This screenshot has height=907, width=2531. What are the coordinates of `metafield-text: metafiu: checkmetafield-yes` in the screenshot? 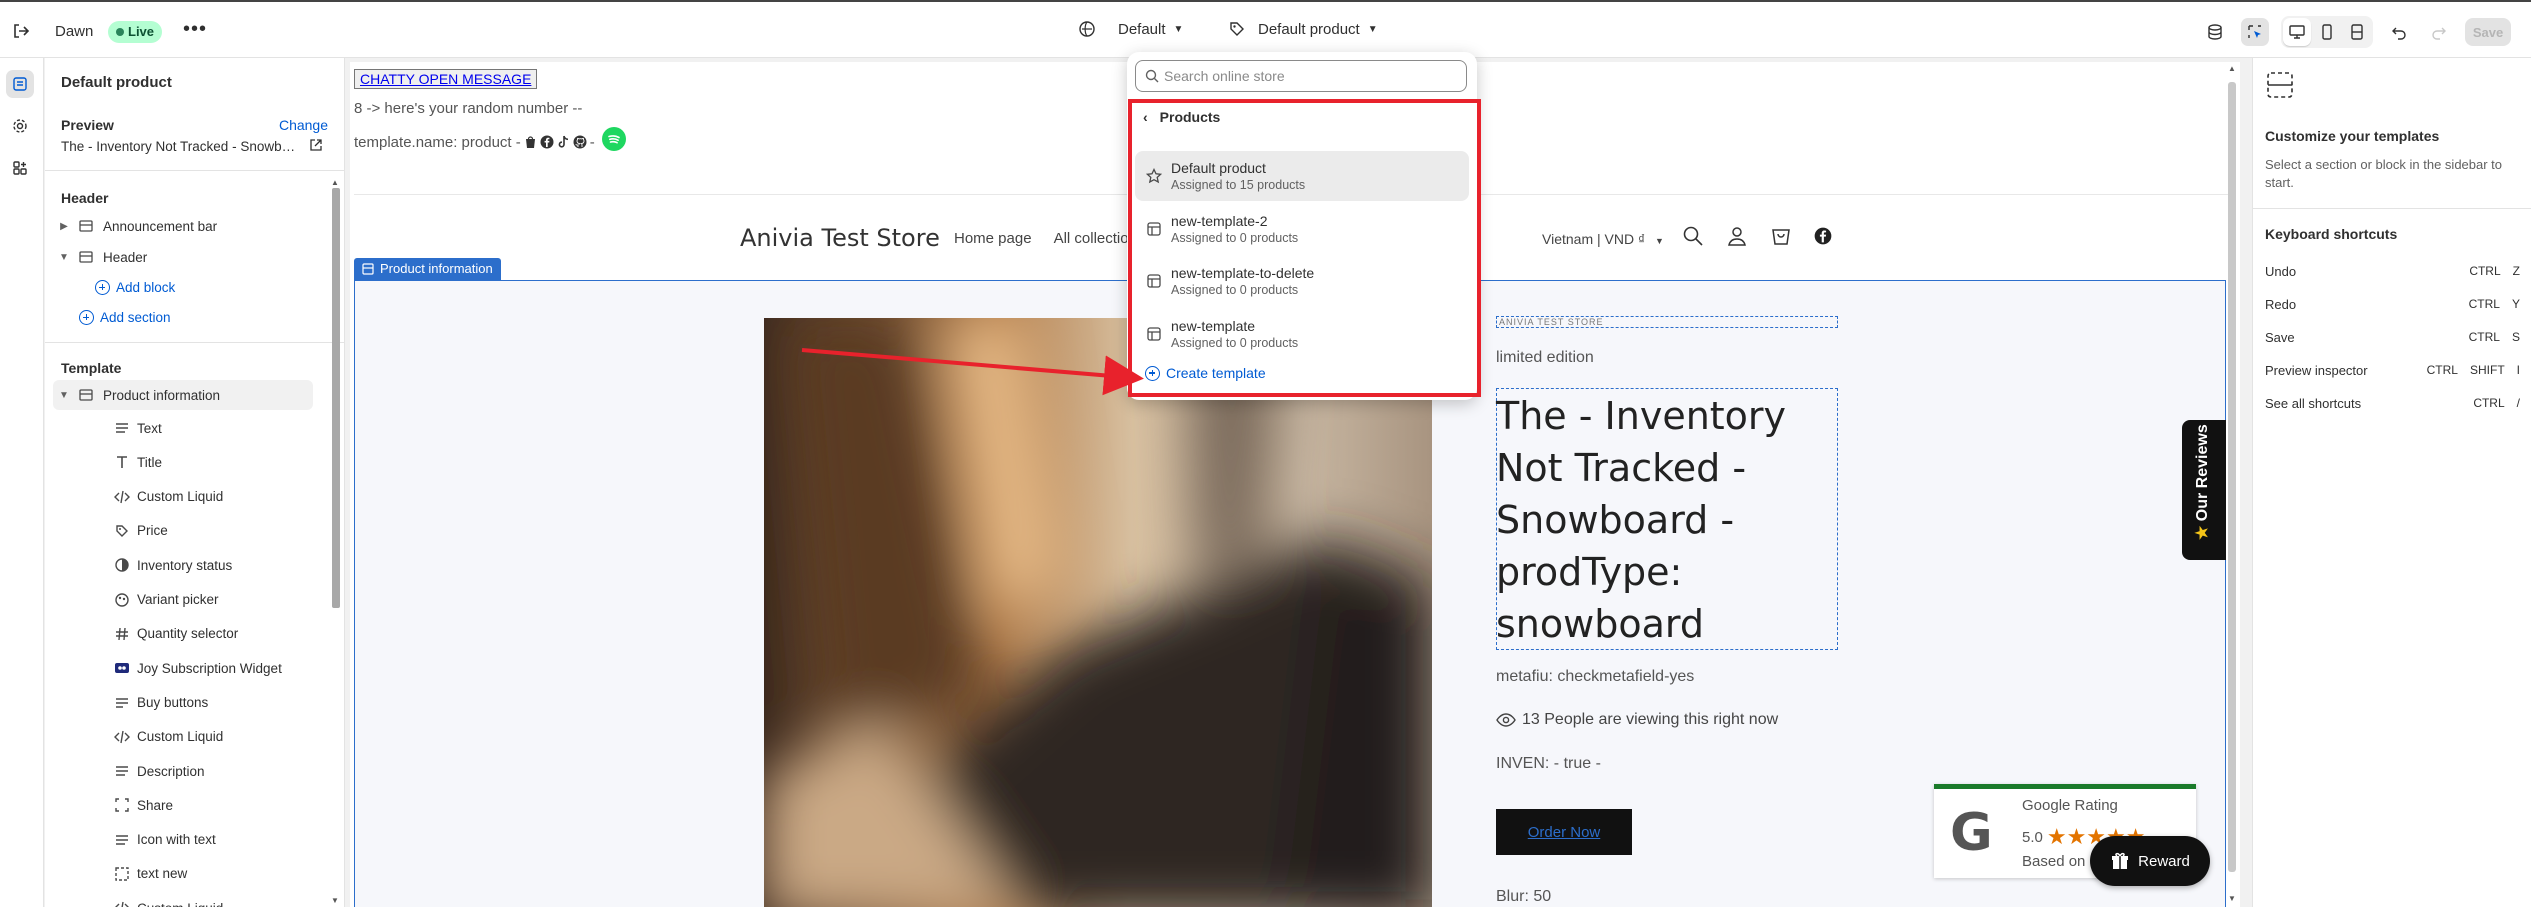 It's located at (1595, 676).